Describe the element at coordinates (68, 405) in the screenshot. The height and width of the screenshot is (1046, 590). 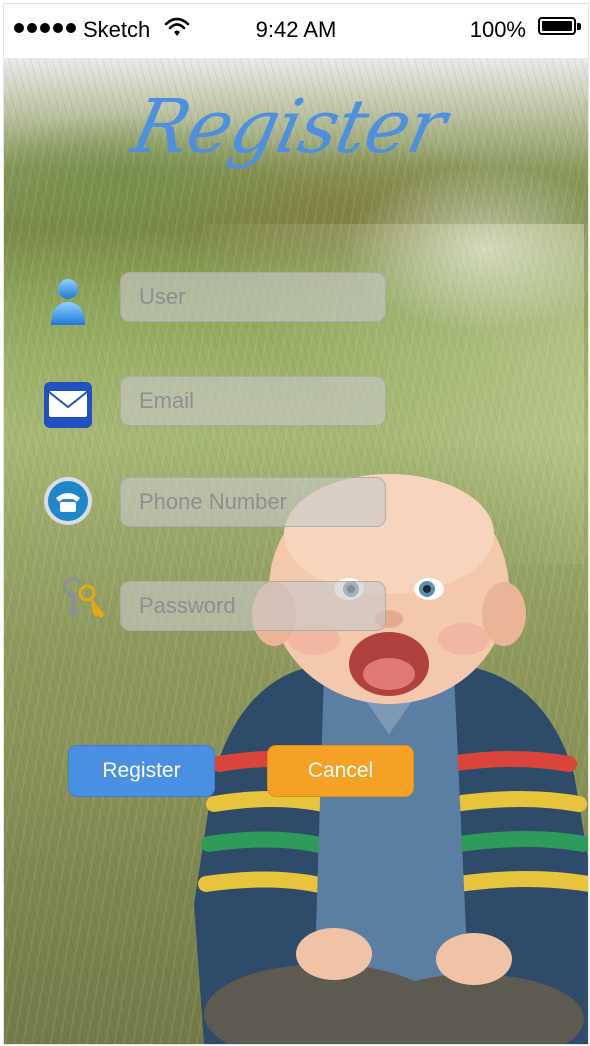
I see `mail-icon` at that location.